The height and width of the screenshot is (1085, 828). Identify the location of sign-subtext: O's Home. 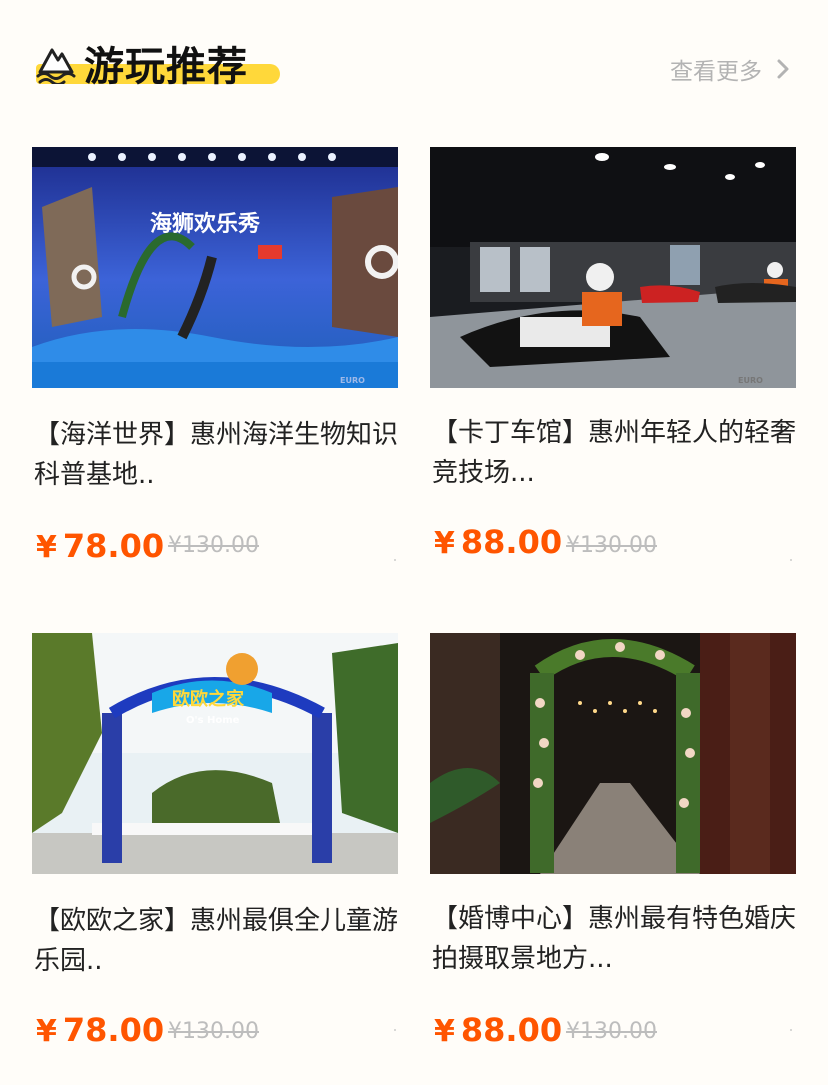
(213, 720).